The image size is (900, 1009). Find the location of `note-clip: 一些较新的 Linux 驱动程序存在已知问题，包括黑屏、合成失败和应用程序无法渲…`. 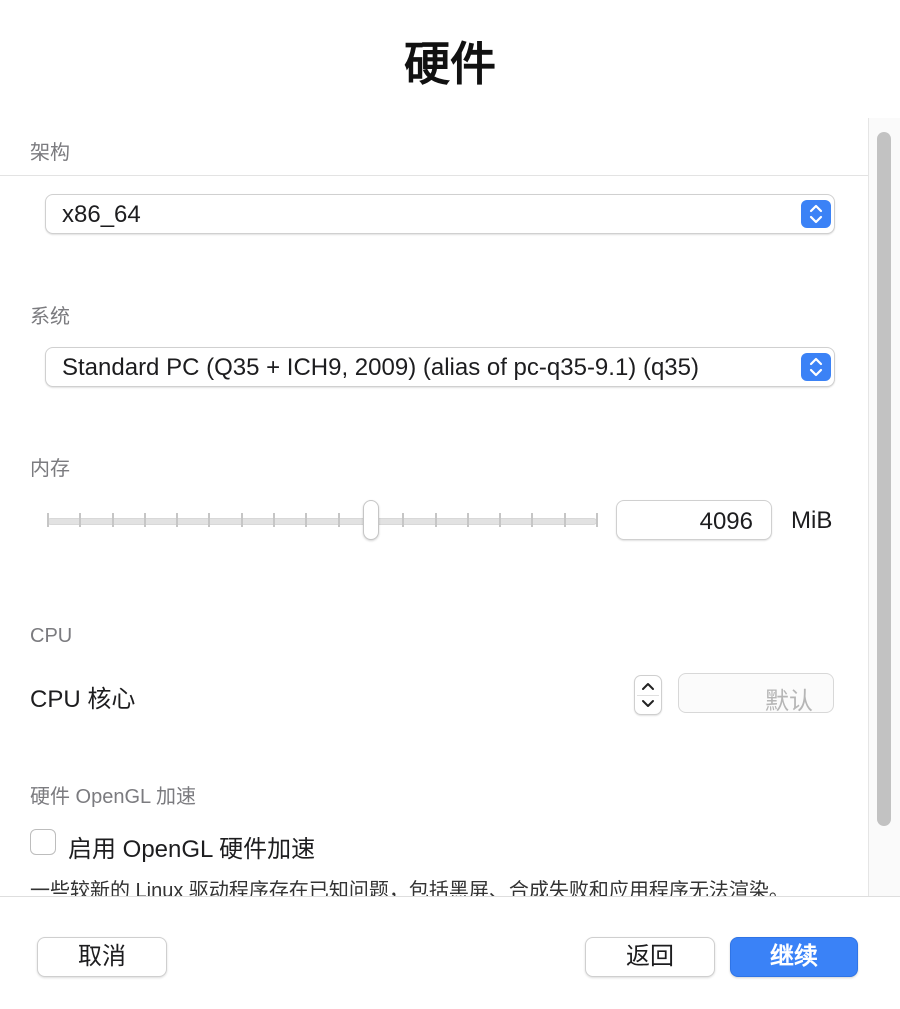

note-clip: 一些较新的 Linux 驱动程序存在已知问题，包括黑屏、合成失败和应用程序无法渲… is located at coordinates (434, 882).